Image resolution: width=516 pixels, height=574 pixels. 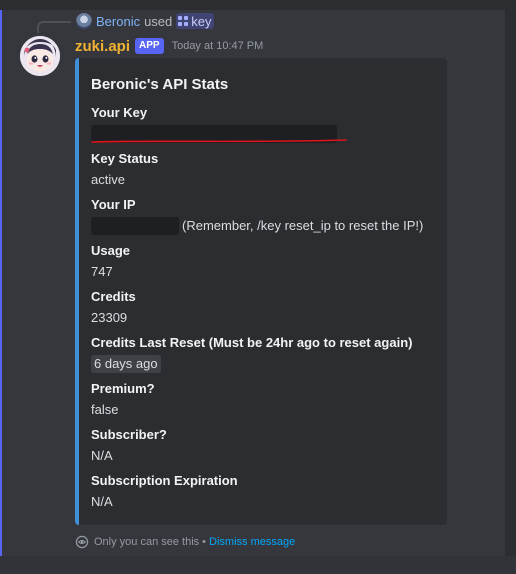 What do you see at coordinates (126, 364) in the screenshot?
I see `relative-timestamp: 6 days ago` at bounding box center [126, 364].